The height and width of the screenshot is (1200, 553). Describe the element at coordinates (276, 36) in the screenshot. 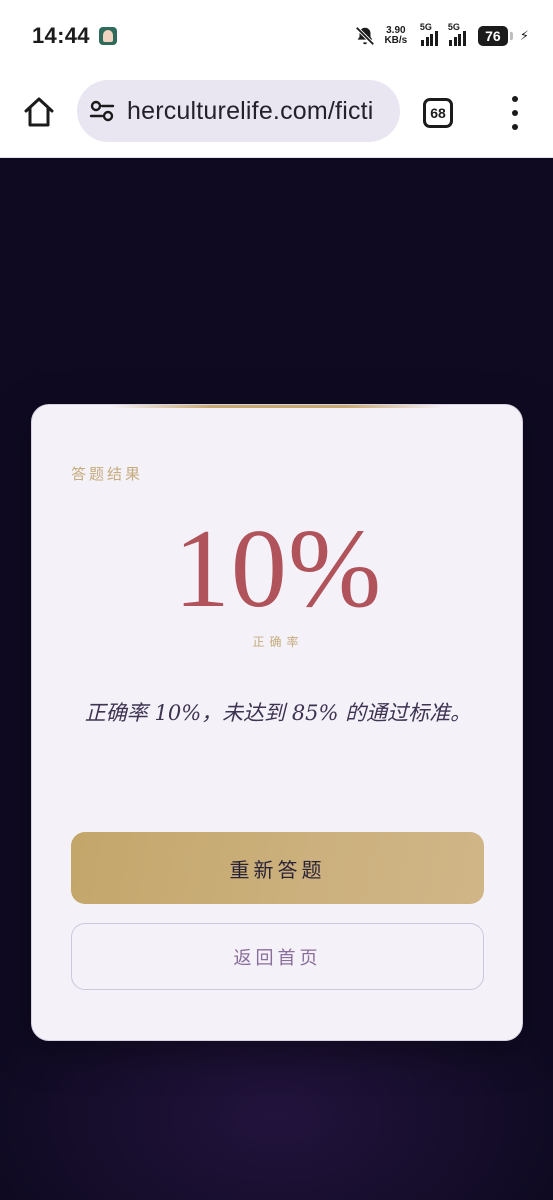

I see `status-bar: 14:44 3.90 KB/s 5G 5G 76 ⚡` at that location.